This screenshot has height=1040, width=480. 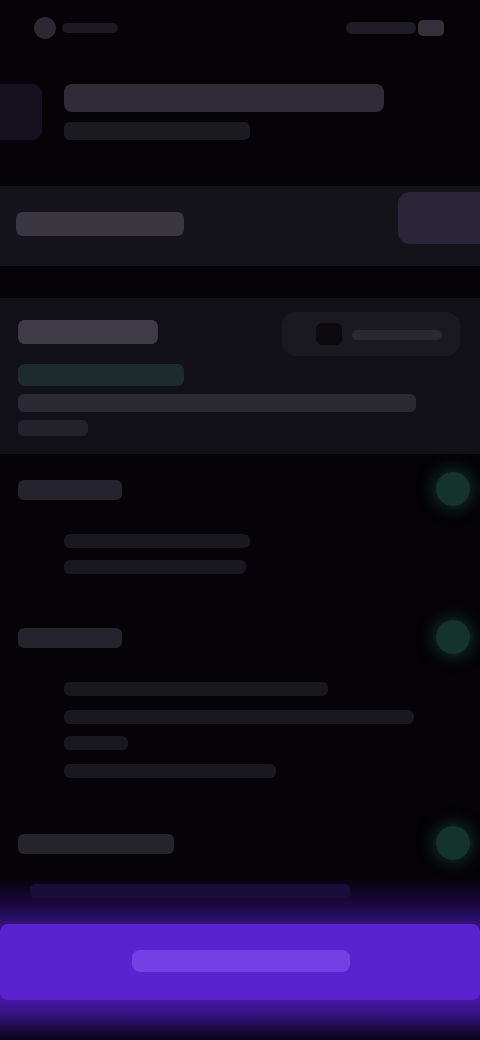 What do you see at coordinates (53, 428) in the screenshot?
I see `score-description-continued` at bounding box center [53, 428].